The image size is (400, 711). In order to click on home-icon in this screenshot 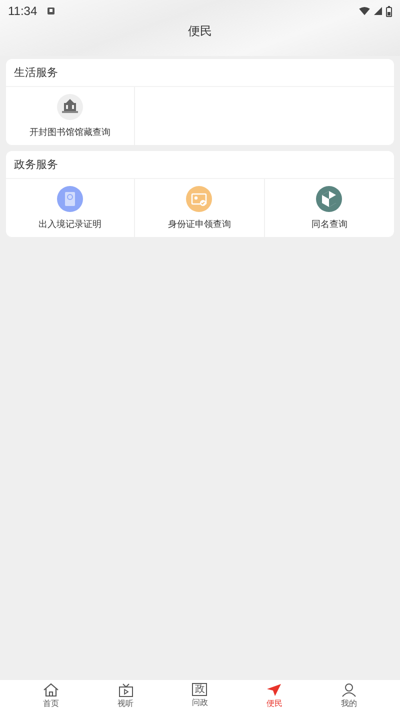, I will do `click(51, 689)`.